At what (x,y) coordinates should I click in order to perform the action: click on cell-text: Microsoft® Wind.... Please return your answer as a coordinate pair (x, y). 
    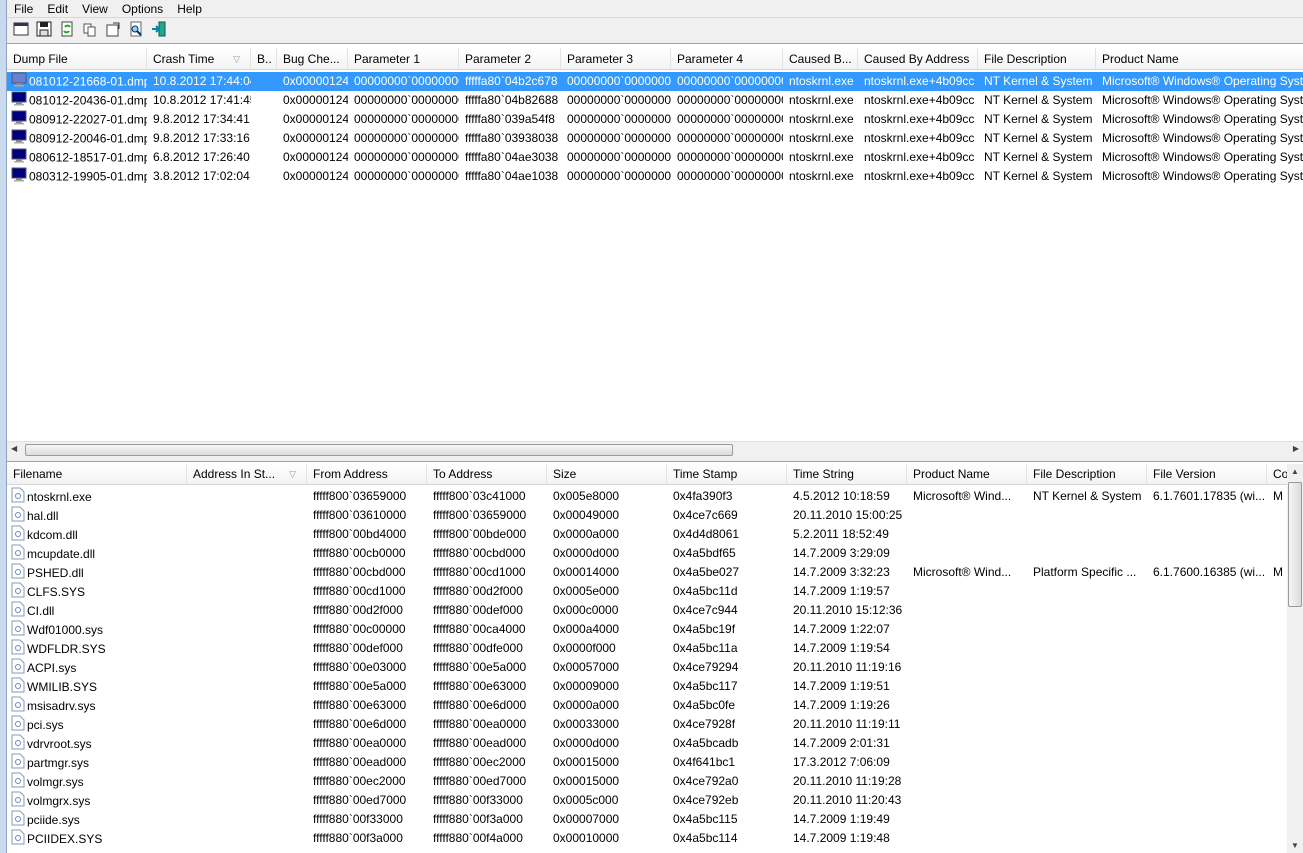
    Looking at the image, I should click on (962, 496).